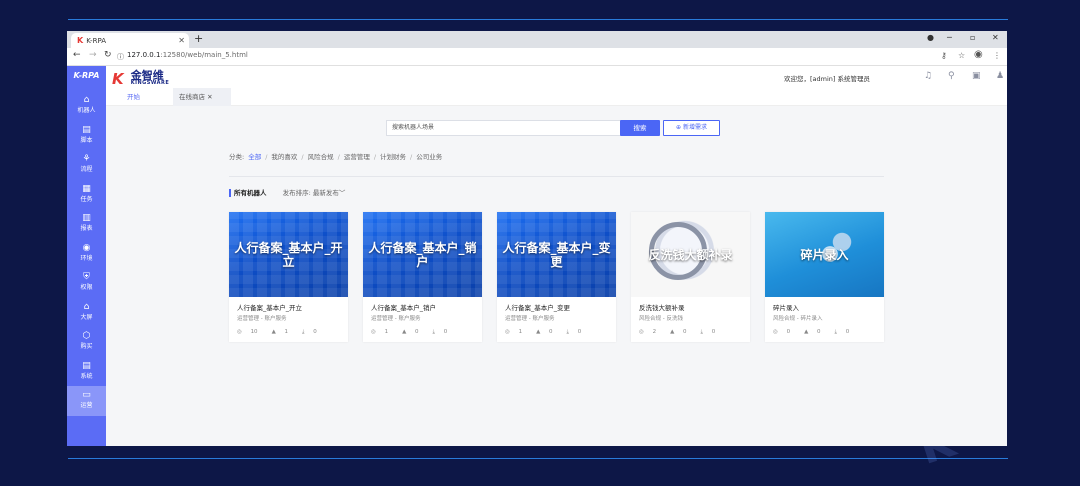 The height and width of the screenshot is (486, 1080). I want to click on bookmark-star-icon: ☆, so click(961, 55).